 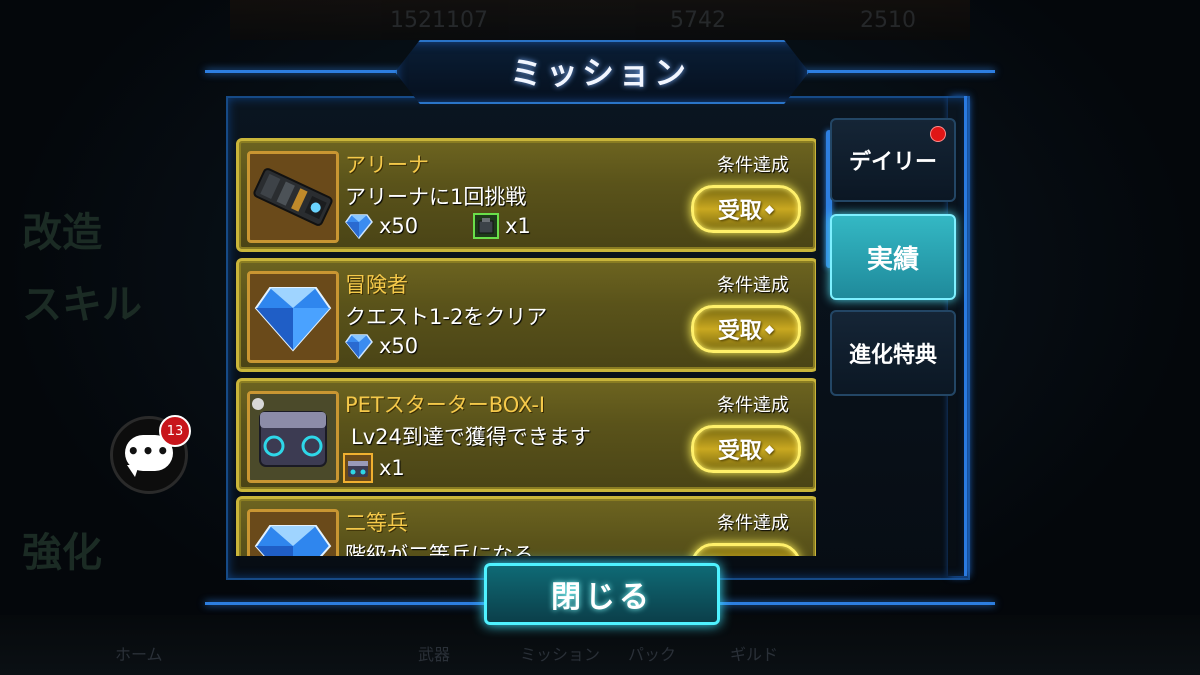 I want to click on mission-title: 二等兵, so click(x=376, y=523).